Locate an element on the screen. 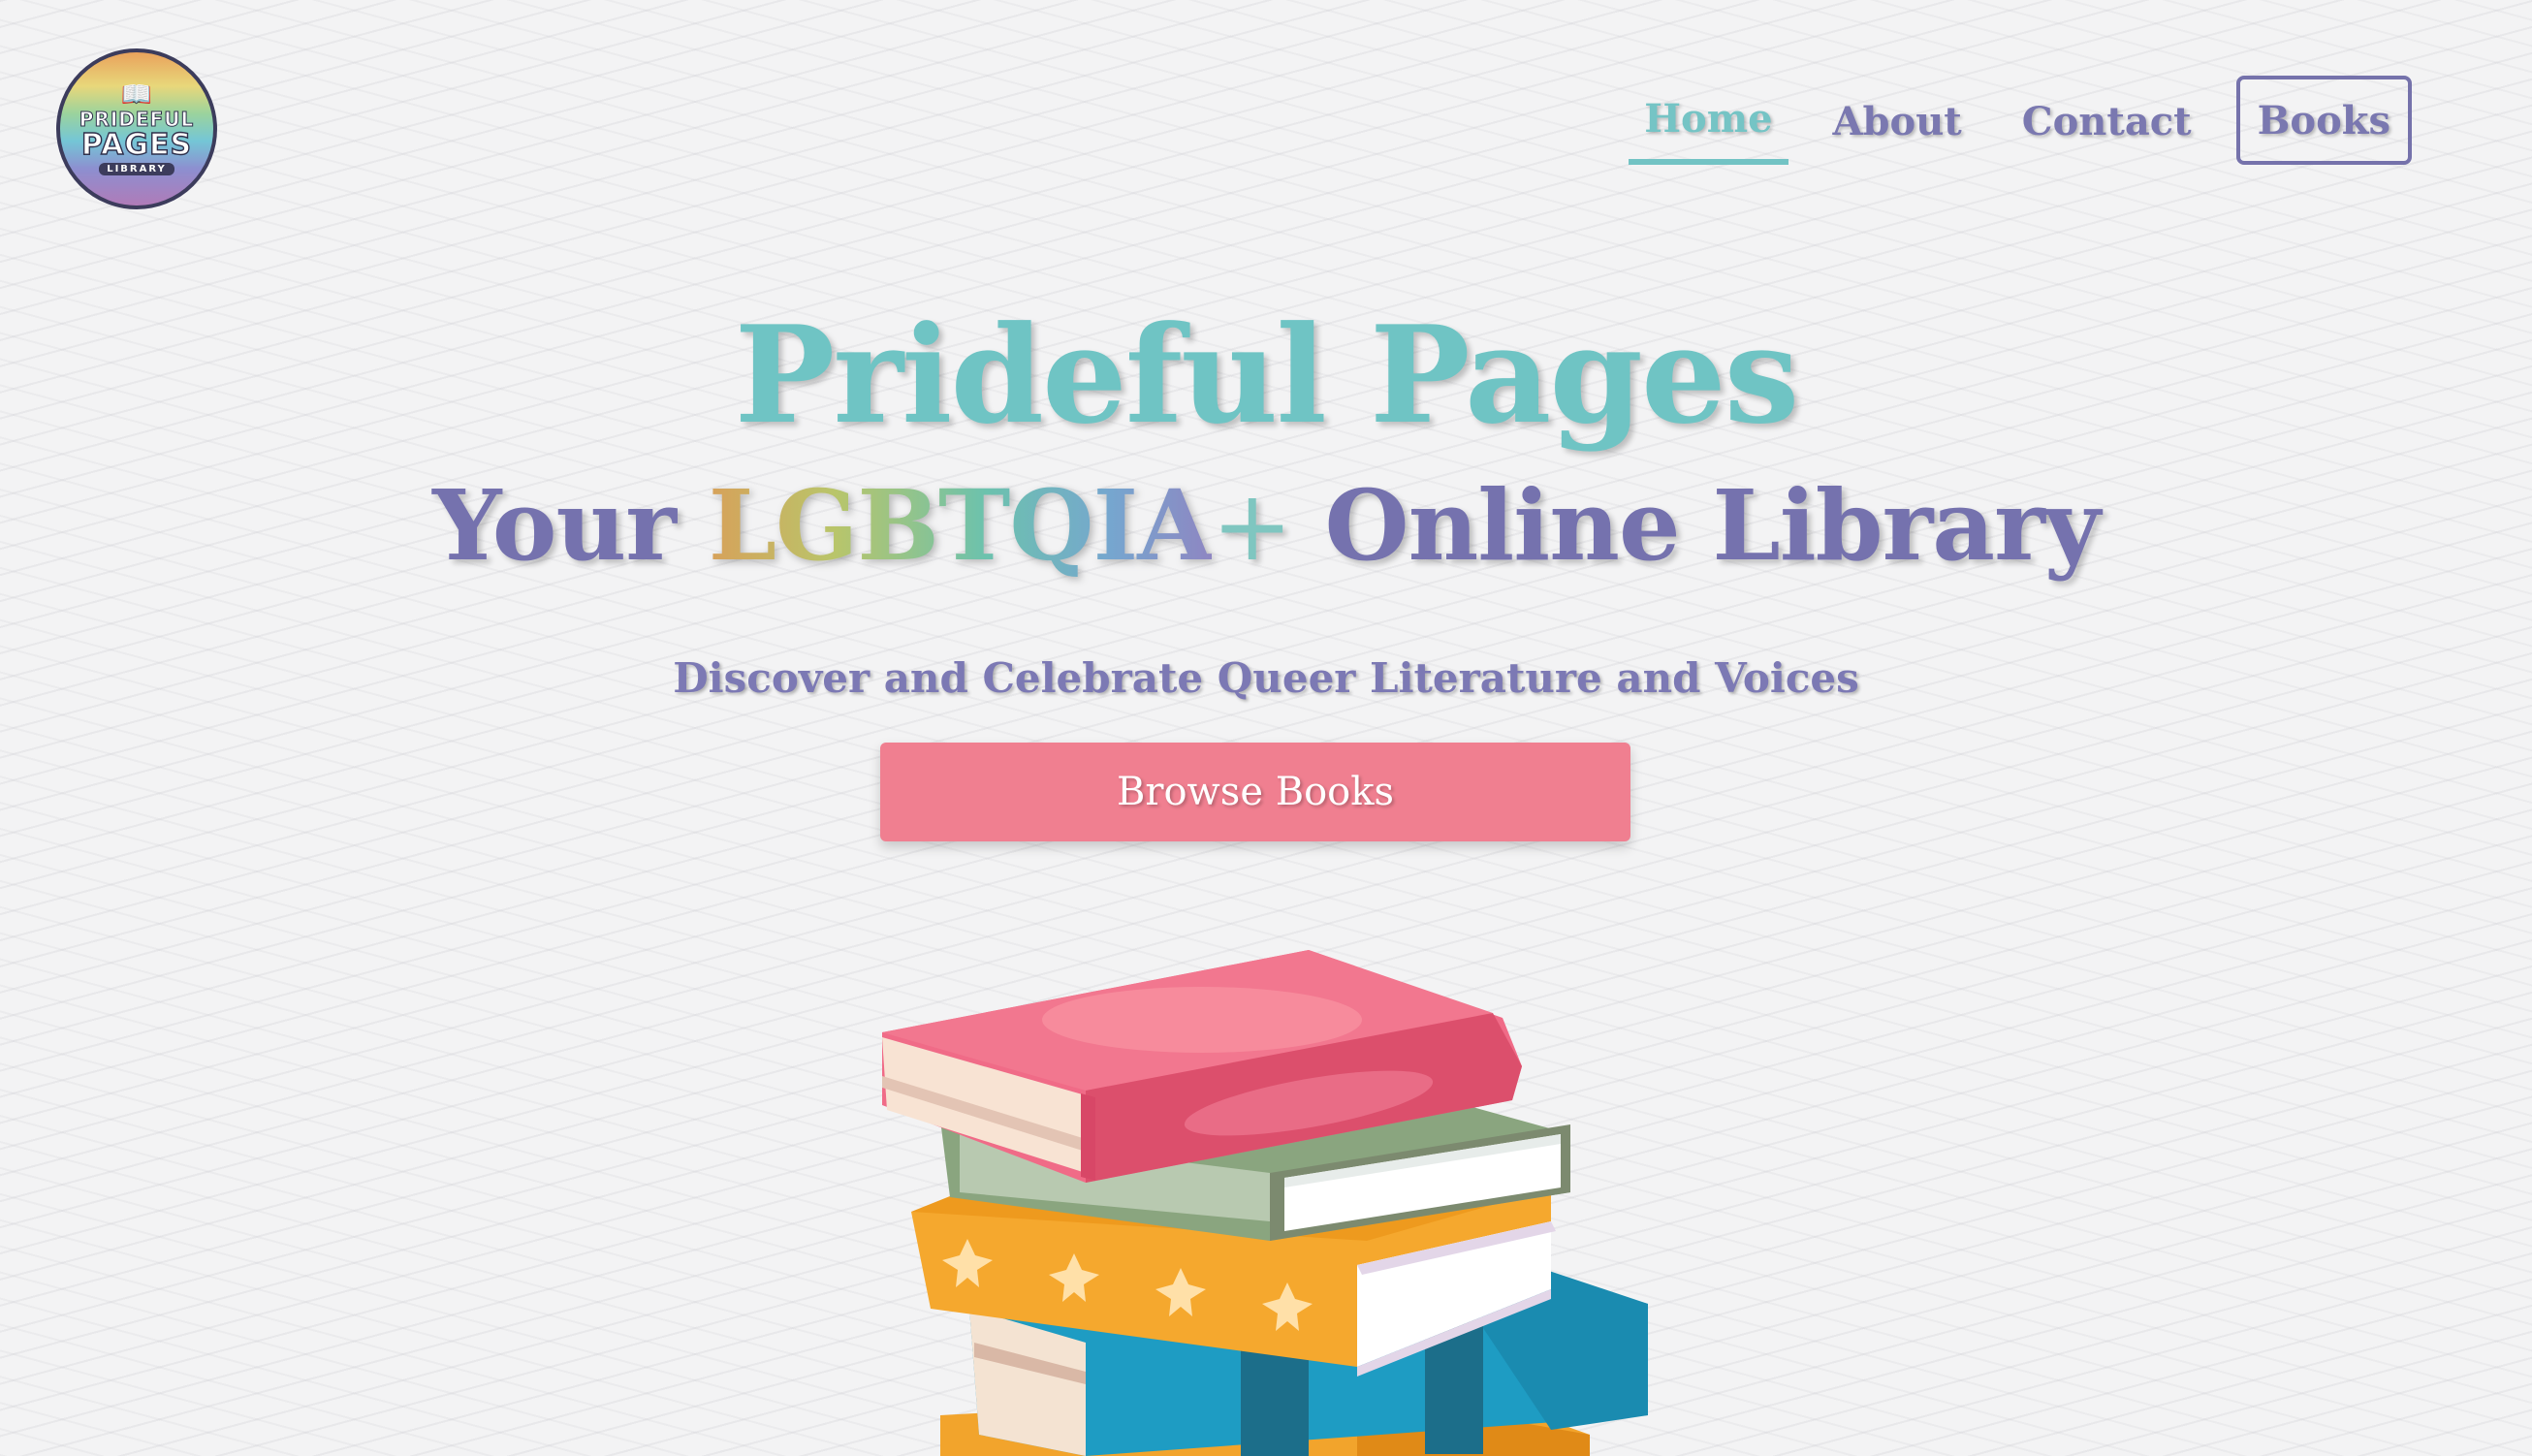 The width and height of the screenshot is (2532, 1456). nav-link-books: Books is located at coordinates (2323, 120).